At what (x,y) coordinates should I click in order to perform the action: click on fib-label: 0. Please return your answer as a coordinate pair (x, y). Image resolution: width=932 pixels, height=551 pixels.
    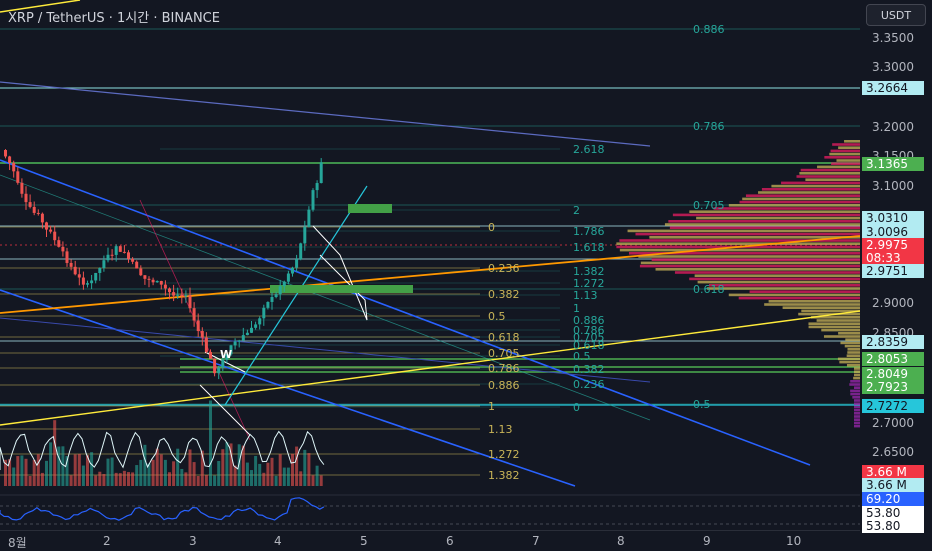
    Looking at the image, I should click on (576, 407).